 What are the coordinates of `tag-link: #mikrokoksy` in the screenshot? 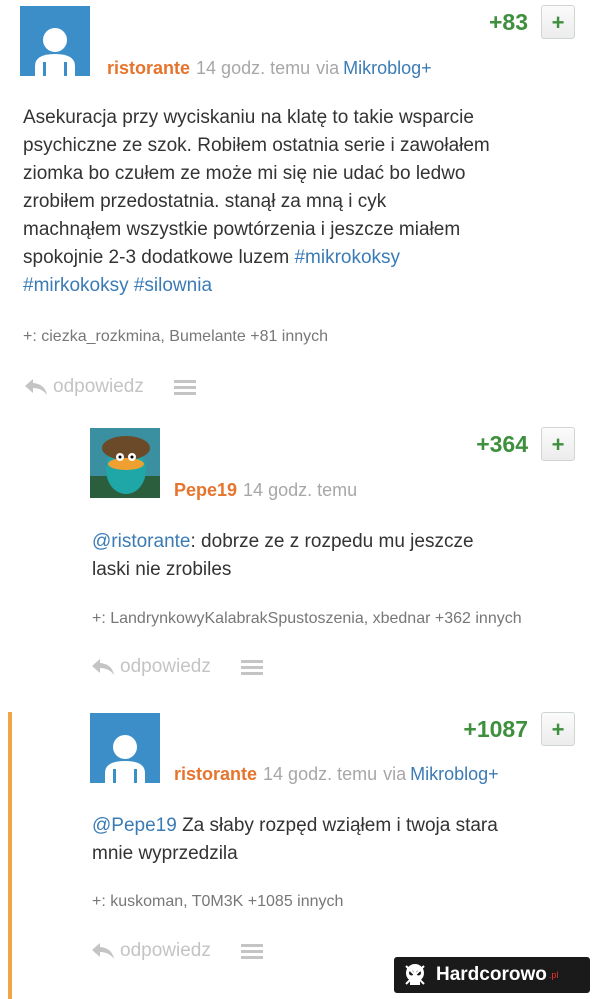 It's located at (347, 257).